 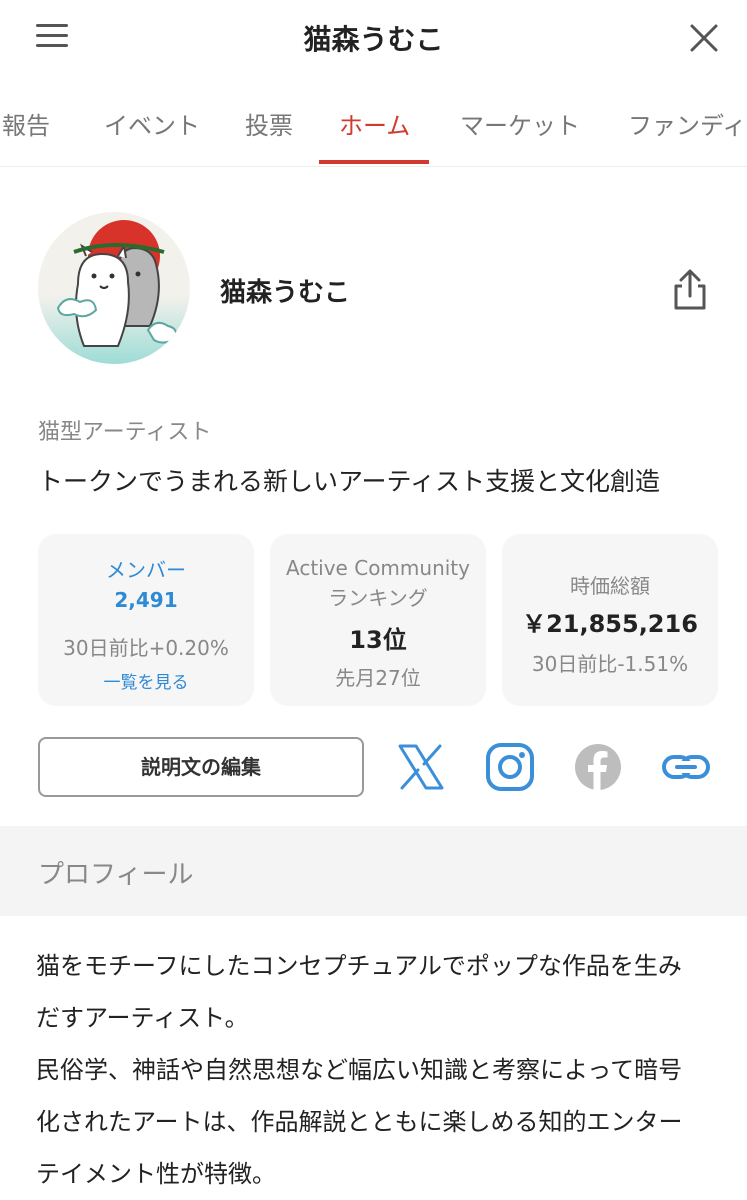 What do you see at coordinates (374, 162) in the screenshot?
I see `active-tab-indicator` at bounding box center [374, 162].